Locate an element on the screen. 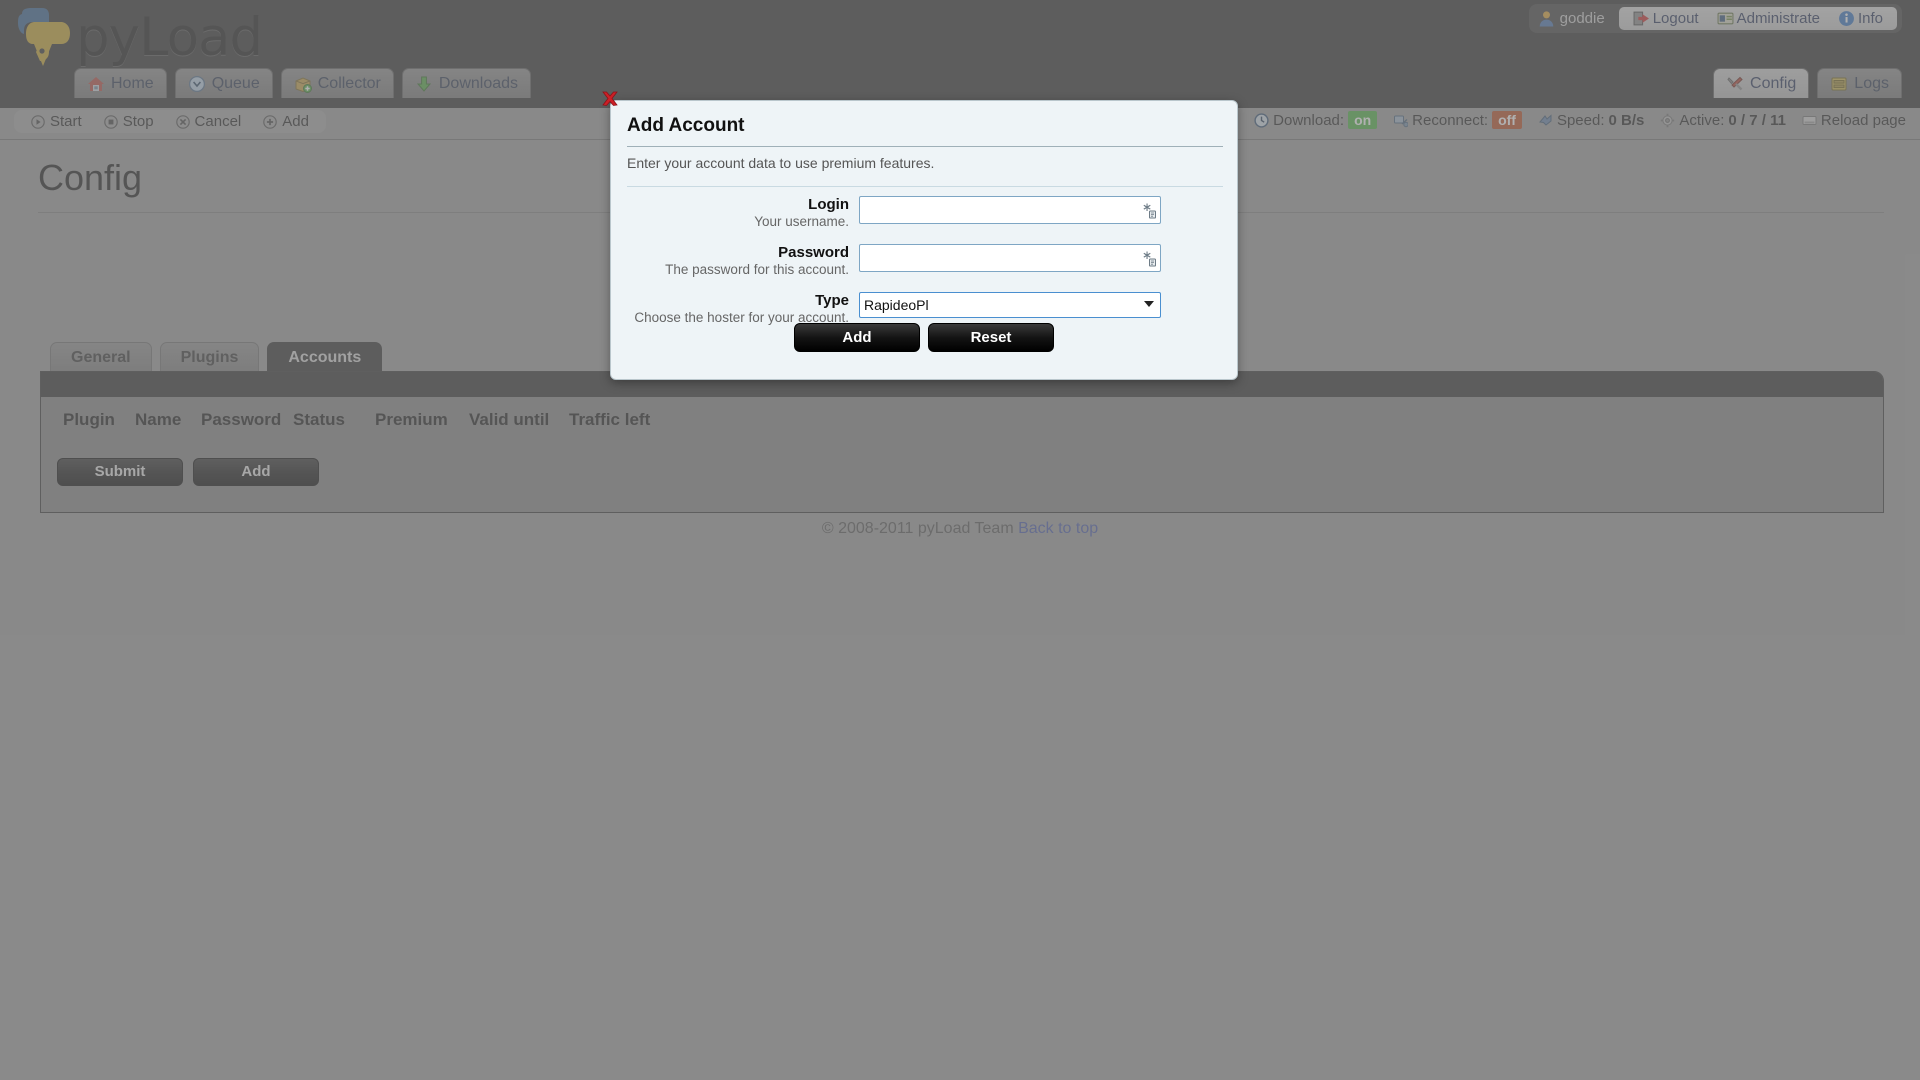 The width and height of the screenshot is (1920, 1080). password-field-row: Password The password for this account. is located at coordinates (924, 261).